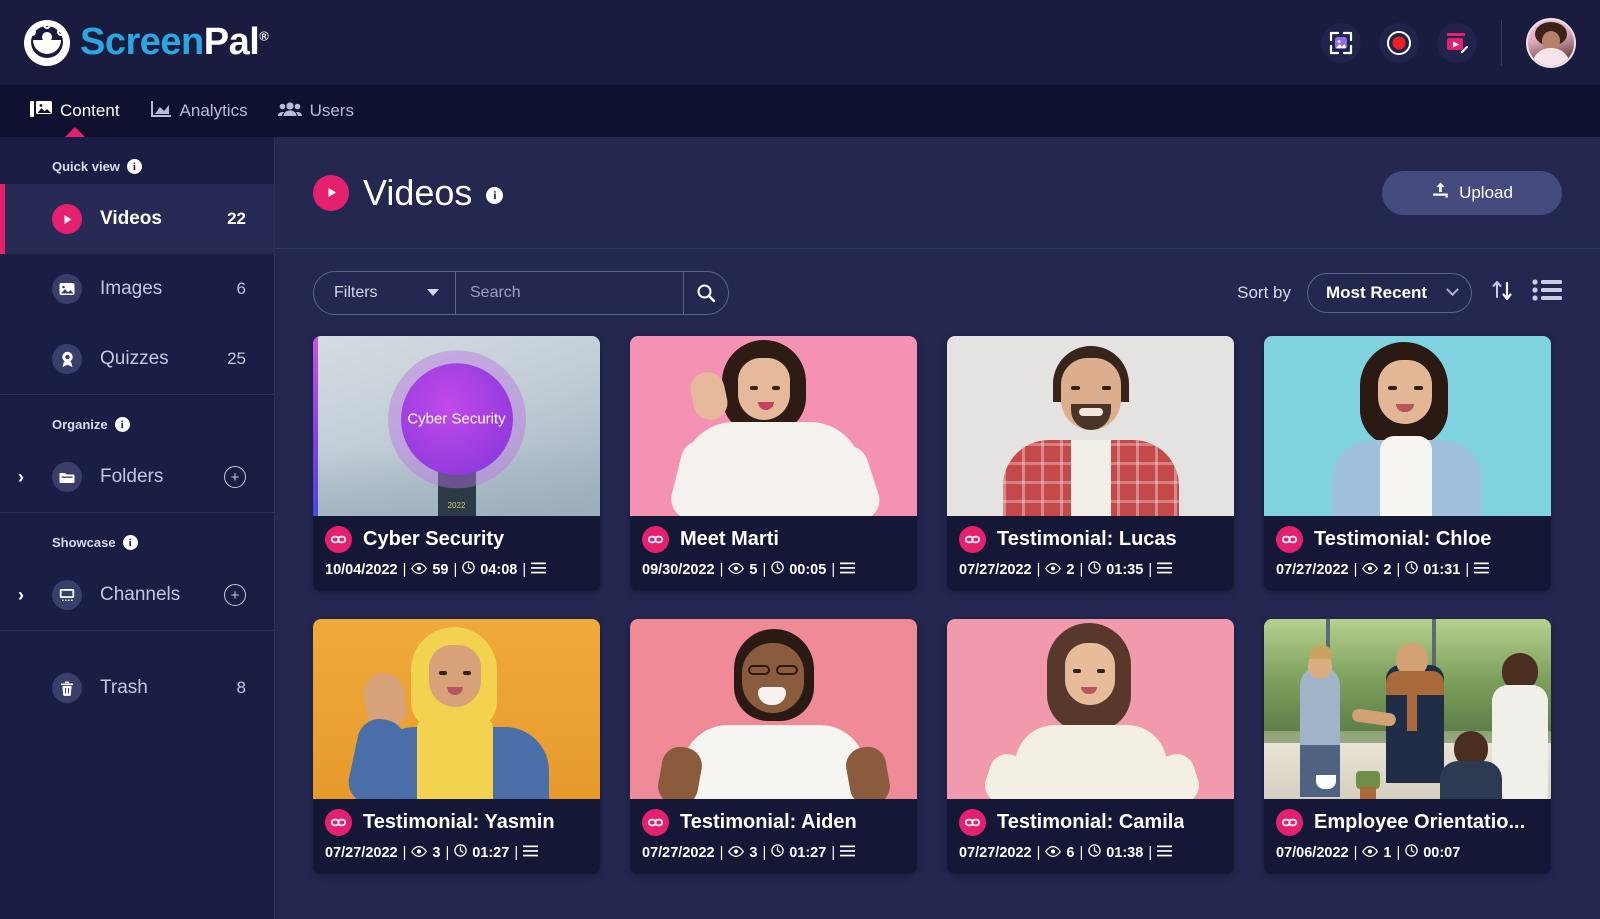  I want to click on video-date: 10/04/2022, so click(361, 569).